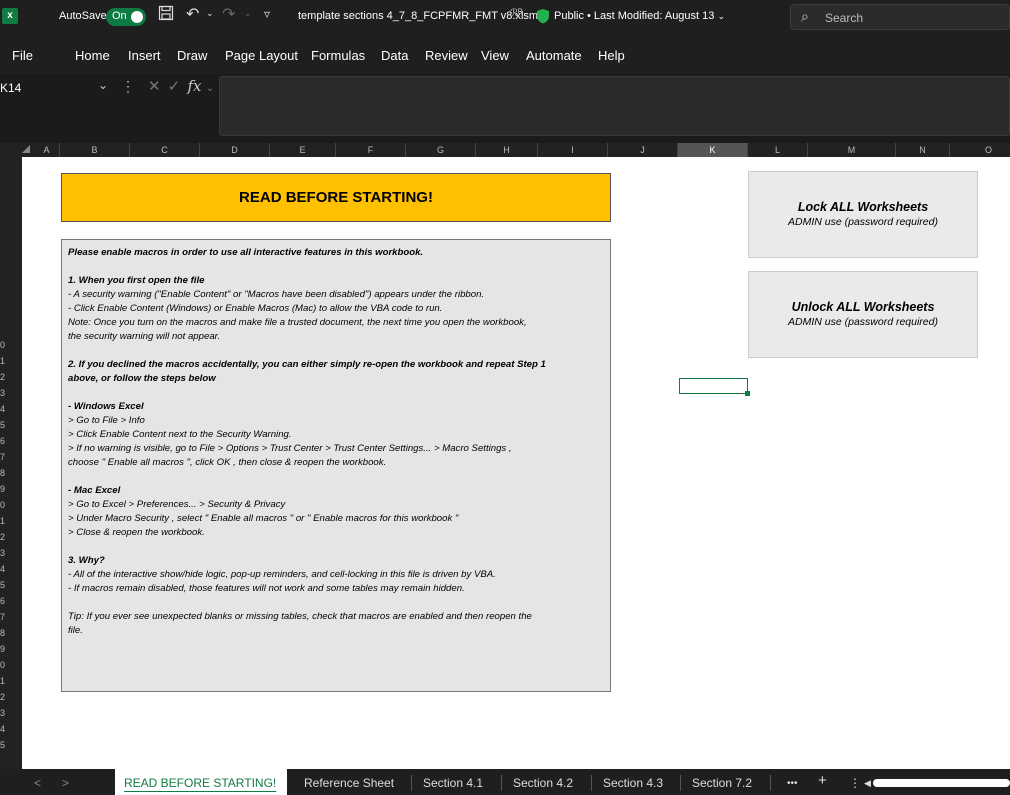 Image resolution: width=1010 pixels, height=795 pixels. What do you see at coordinates (154, 86) in the screenshot?
I see `cancel-icon: ✕` at bounding box center [154, 86].